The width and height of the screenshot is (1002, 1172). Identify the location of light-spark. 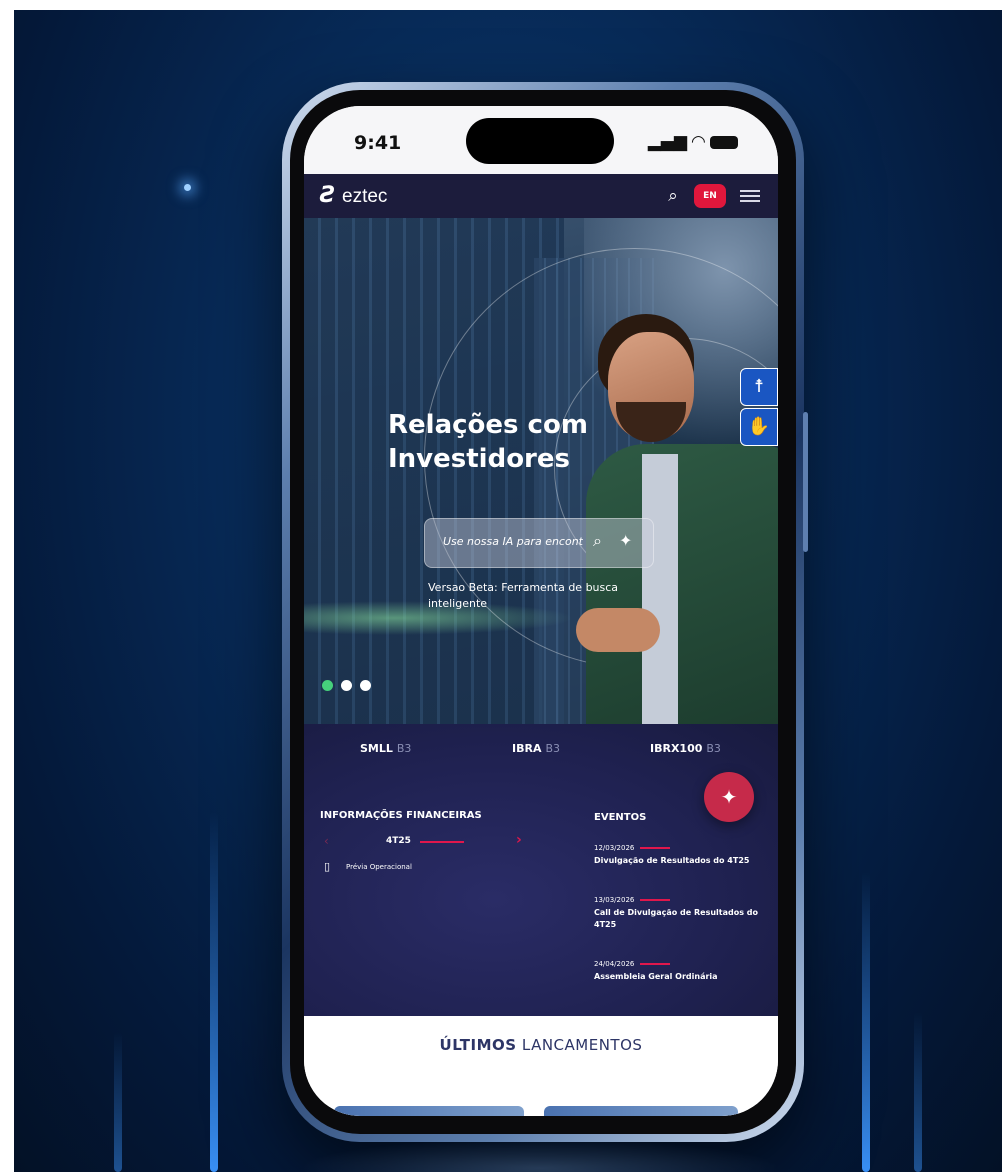
(187, 187).